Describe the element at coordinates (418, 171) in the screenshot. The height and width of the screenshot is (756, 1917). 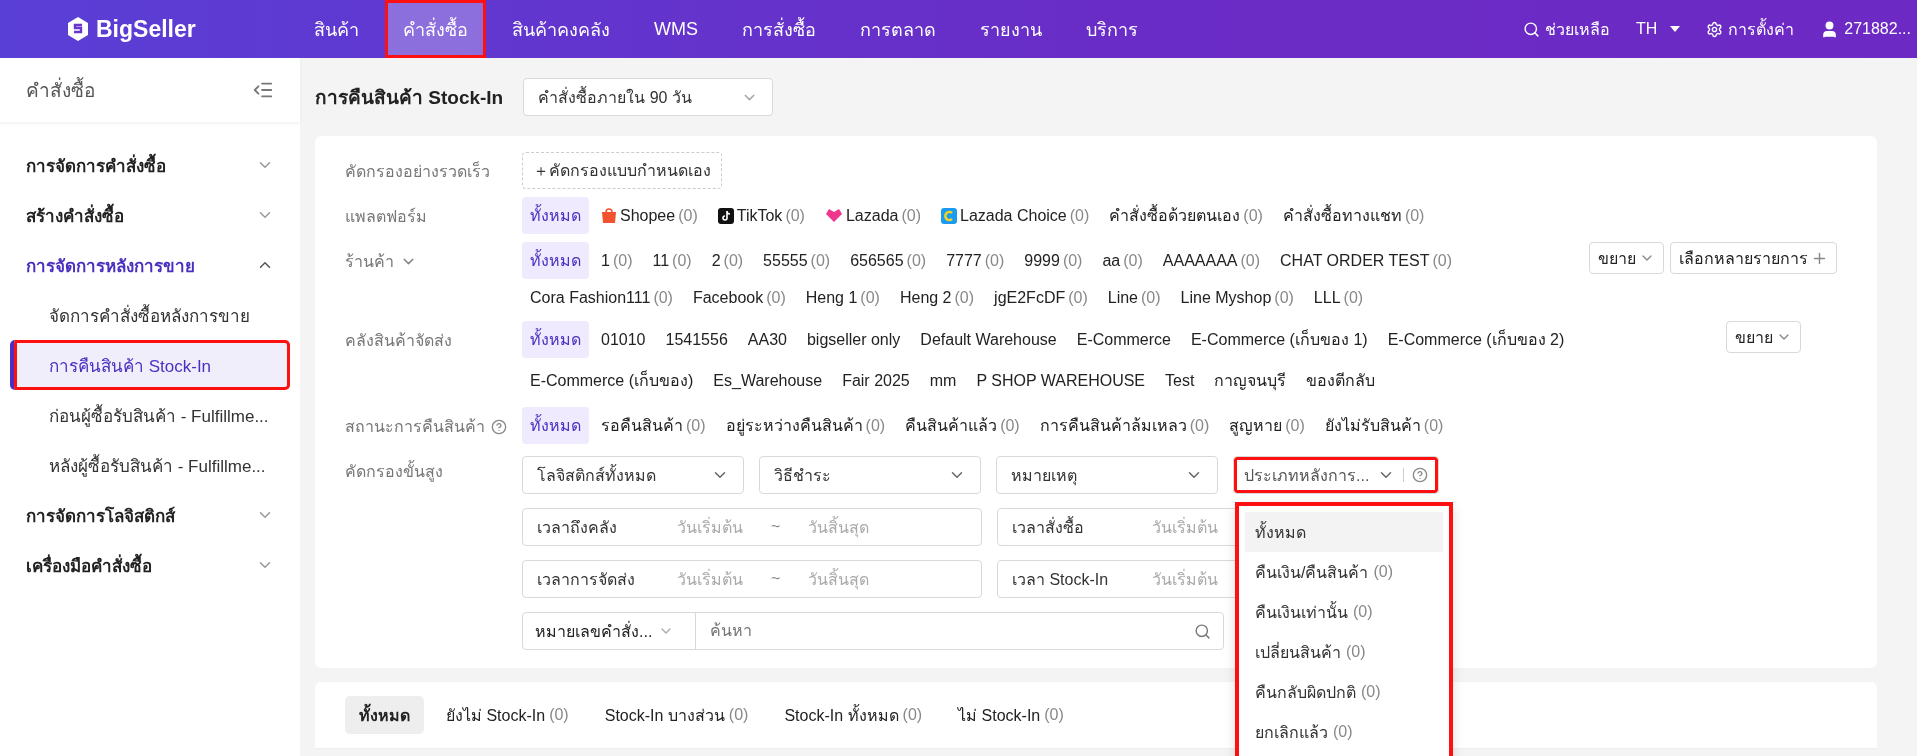
I see `filter-label: คัดกรองอย่างรวดเร็ว` at that location.